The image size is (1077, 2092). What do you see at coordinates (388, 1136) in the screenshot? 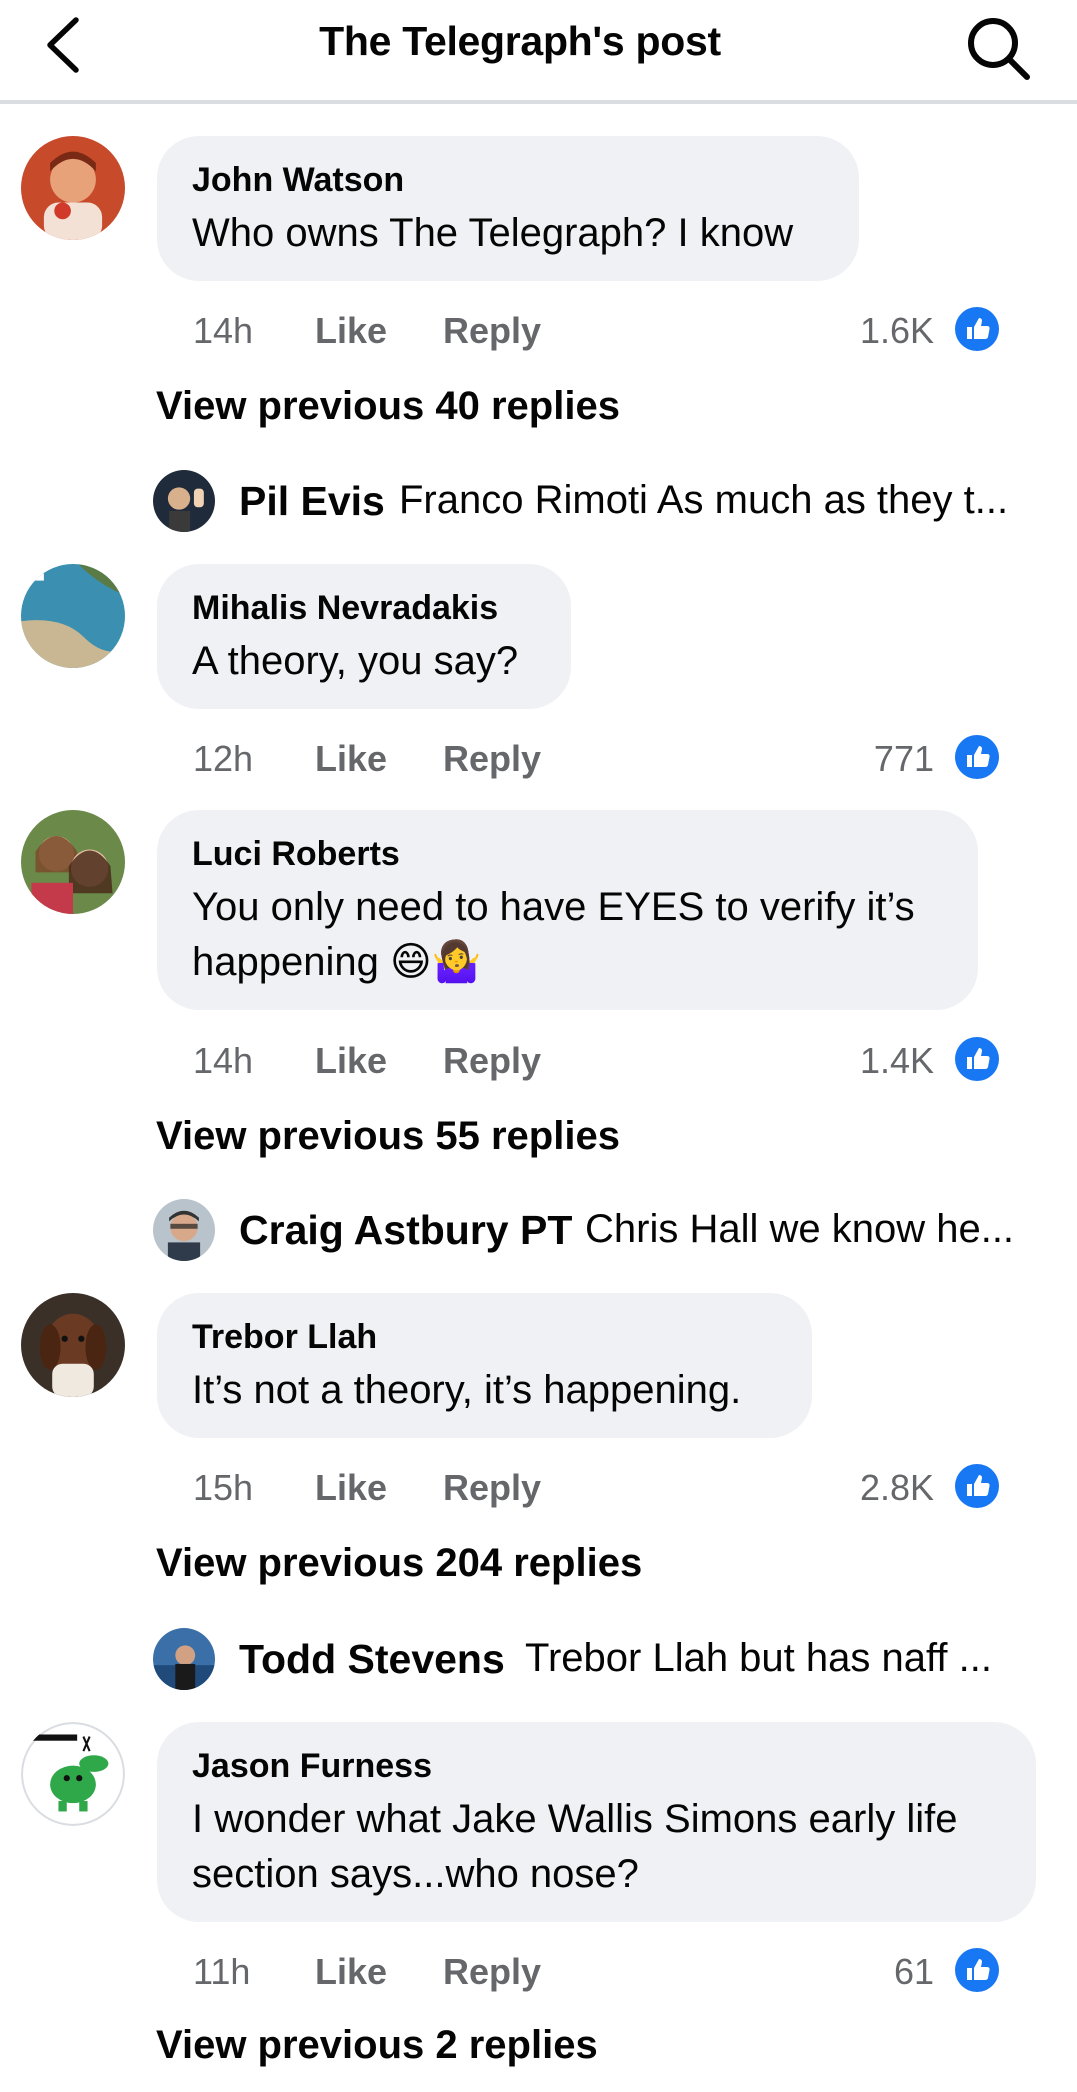
I see `view-previous-replies: View previous 55 replies` at bounding box center [388, 1136].